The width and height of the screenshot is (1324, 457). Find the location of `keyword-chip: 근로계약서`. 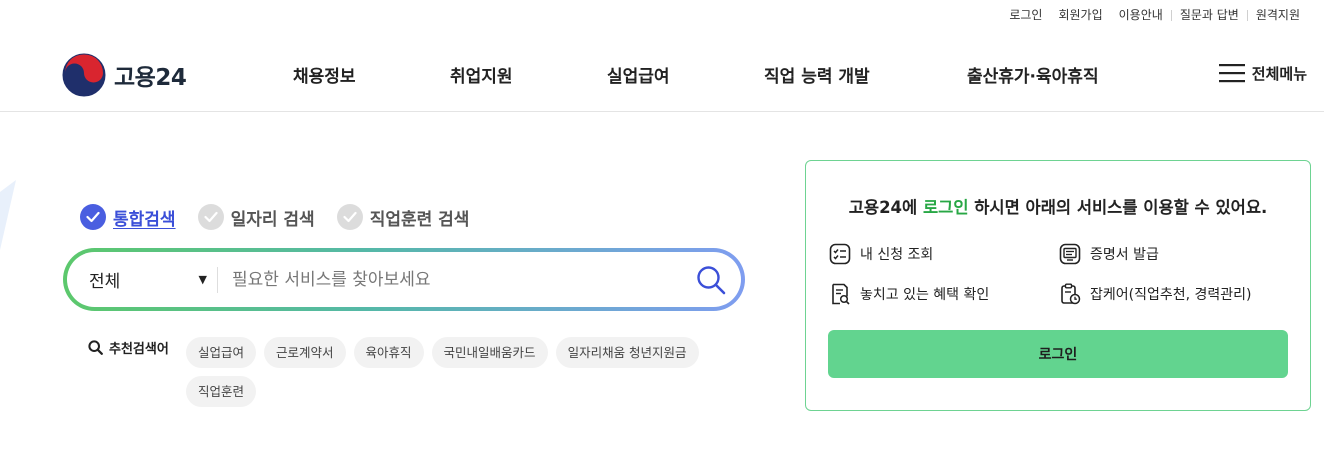

keyword-chip: 근로계약서 is located at coordinates (305, 352).